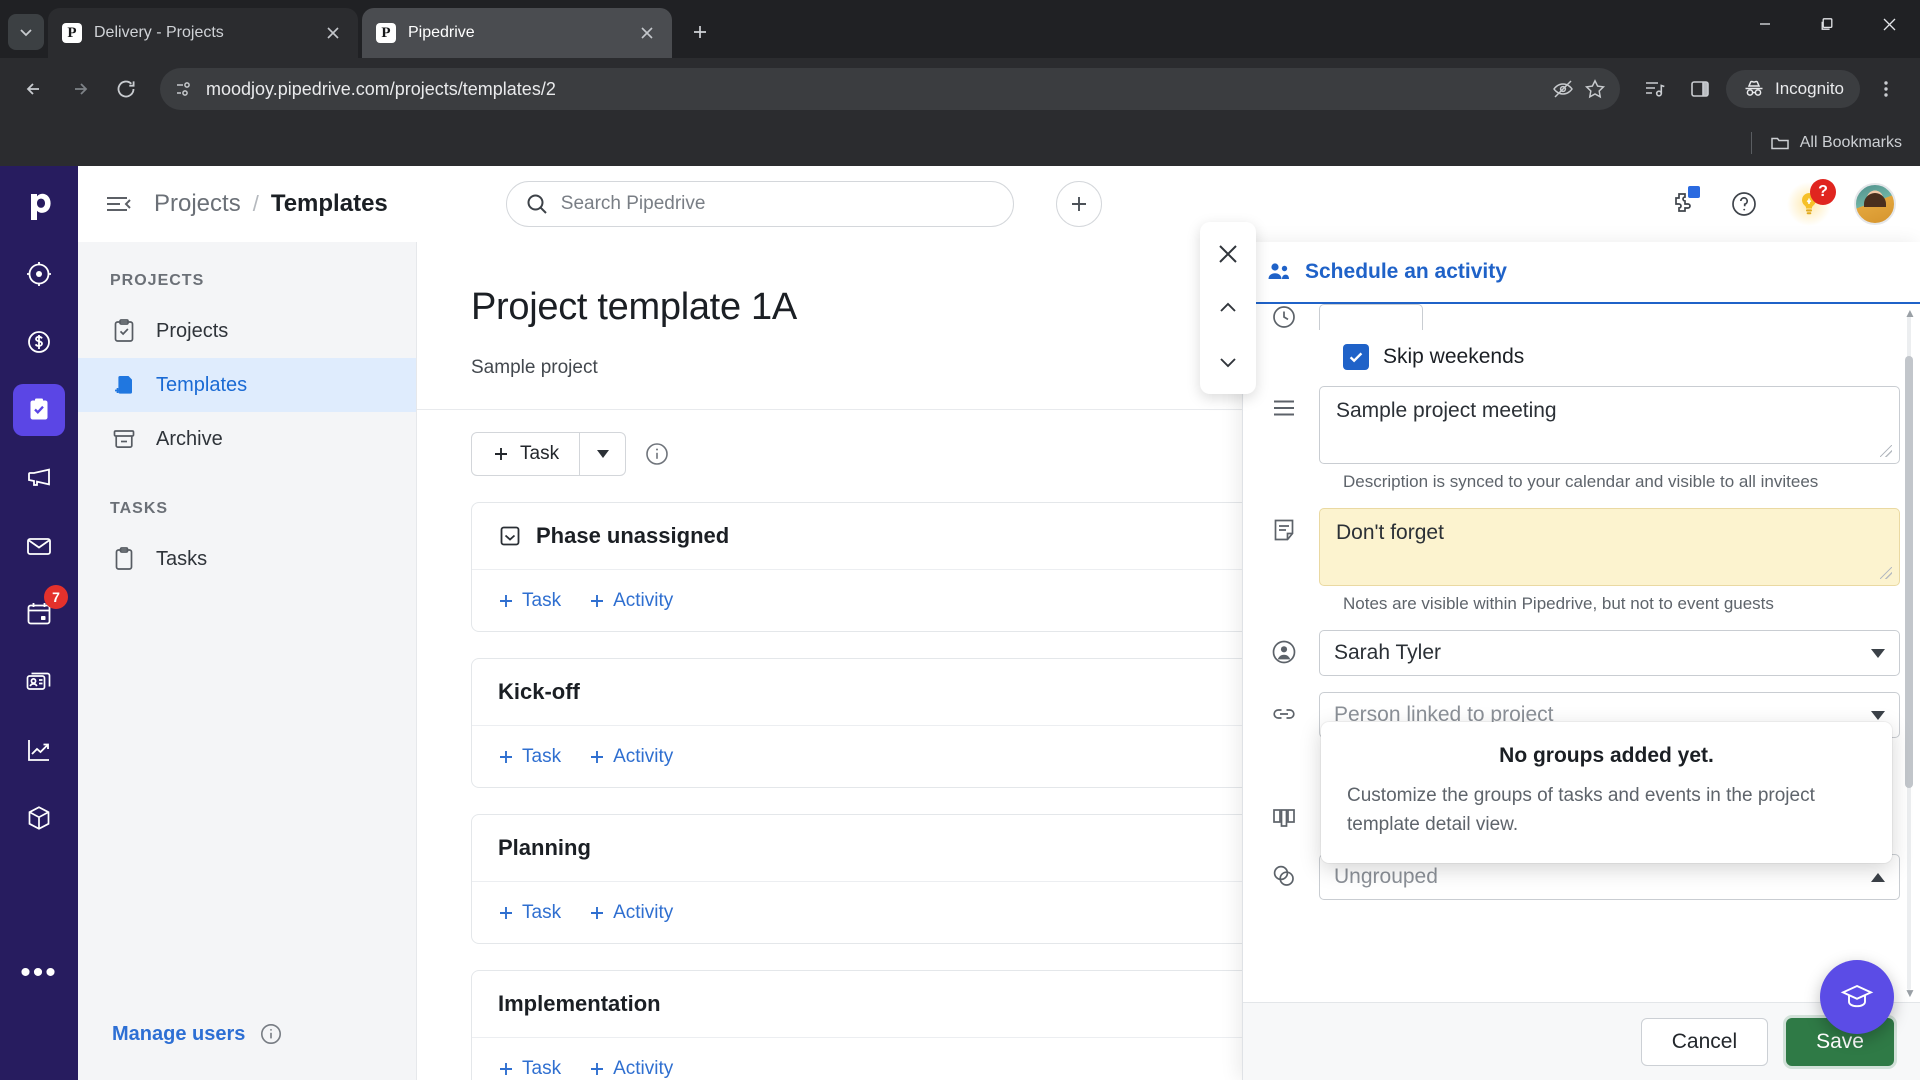 Image resolution: width=1920 pixels, height=1080 pixels. Describe the element at coordinates (1284, 710) in the screenshot. I see `link-icon` at that location.